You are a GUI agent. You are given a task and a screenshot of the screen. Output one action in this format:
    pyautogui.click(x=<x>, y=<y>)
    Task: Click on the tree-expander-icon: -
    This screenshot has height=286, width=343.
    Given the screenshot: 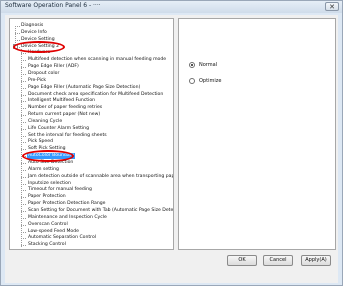 What is the action you would take?
    pyautogui.click(x=15, y=47)
    